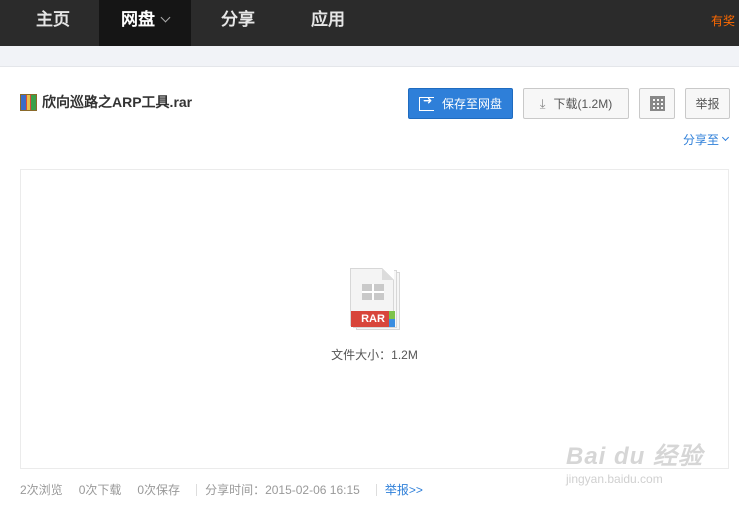  What do you see at coordinates (404, 489) in the screenshot?
I see `report-link: 举报>>` at bounding box center [404, 489].